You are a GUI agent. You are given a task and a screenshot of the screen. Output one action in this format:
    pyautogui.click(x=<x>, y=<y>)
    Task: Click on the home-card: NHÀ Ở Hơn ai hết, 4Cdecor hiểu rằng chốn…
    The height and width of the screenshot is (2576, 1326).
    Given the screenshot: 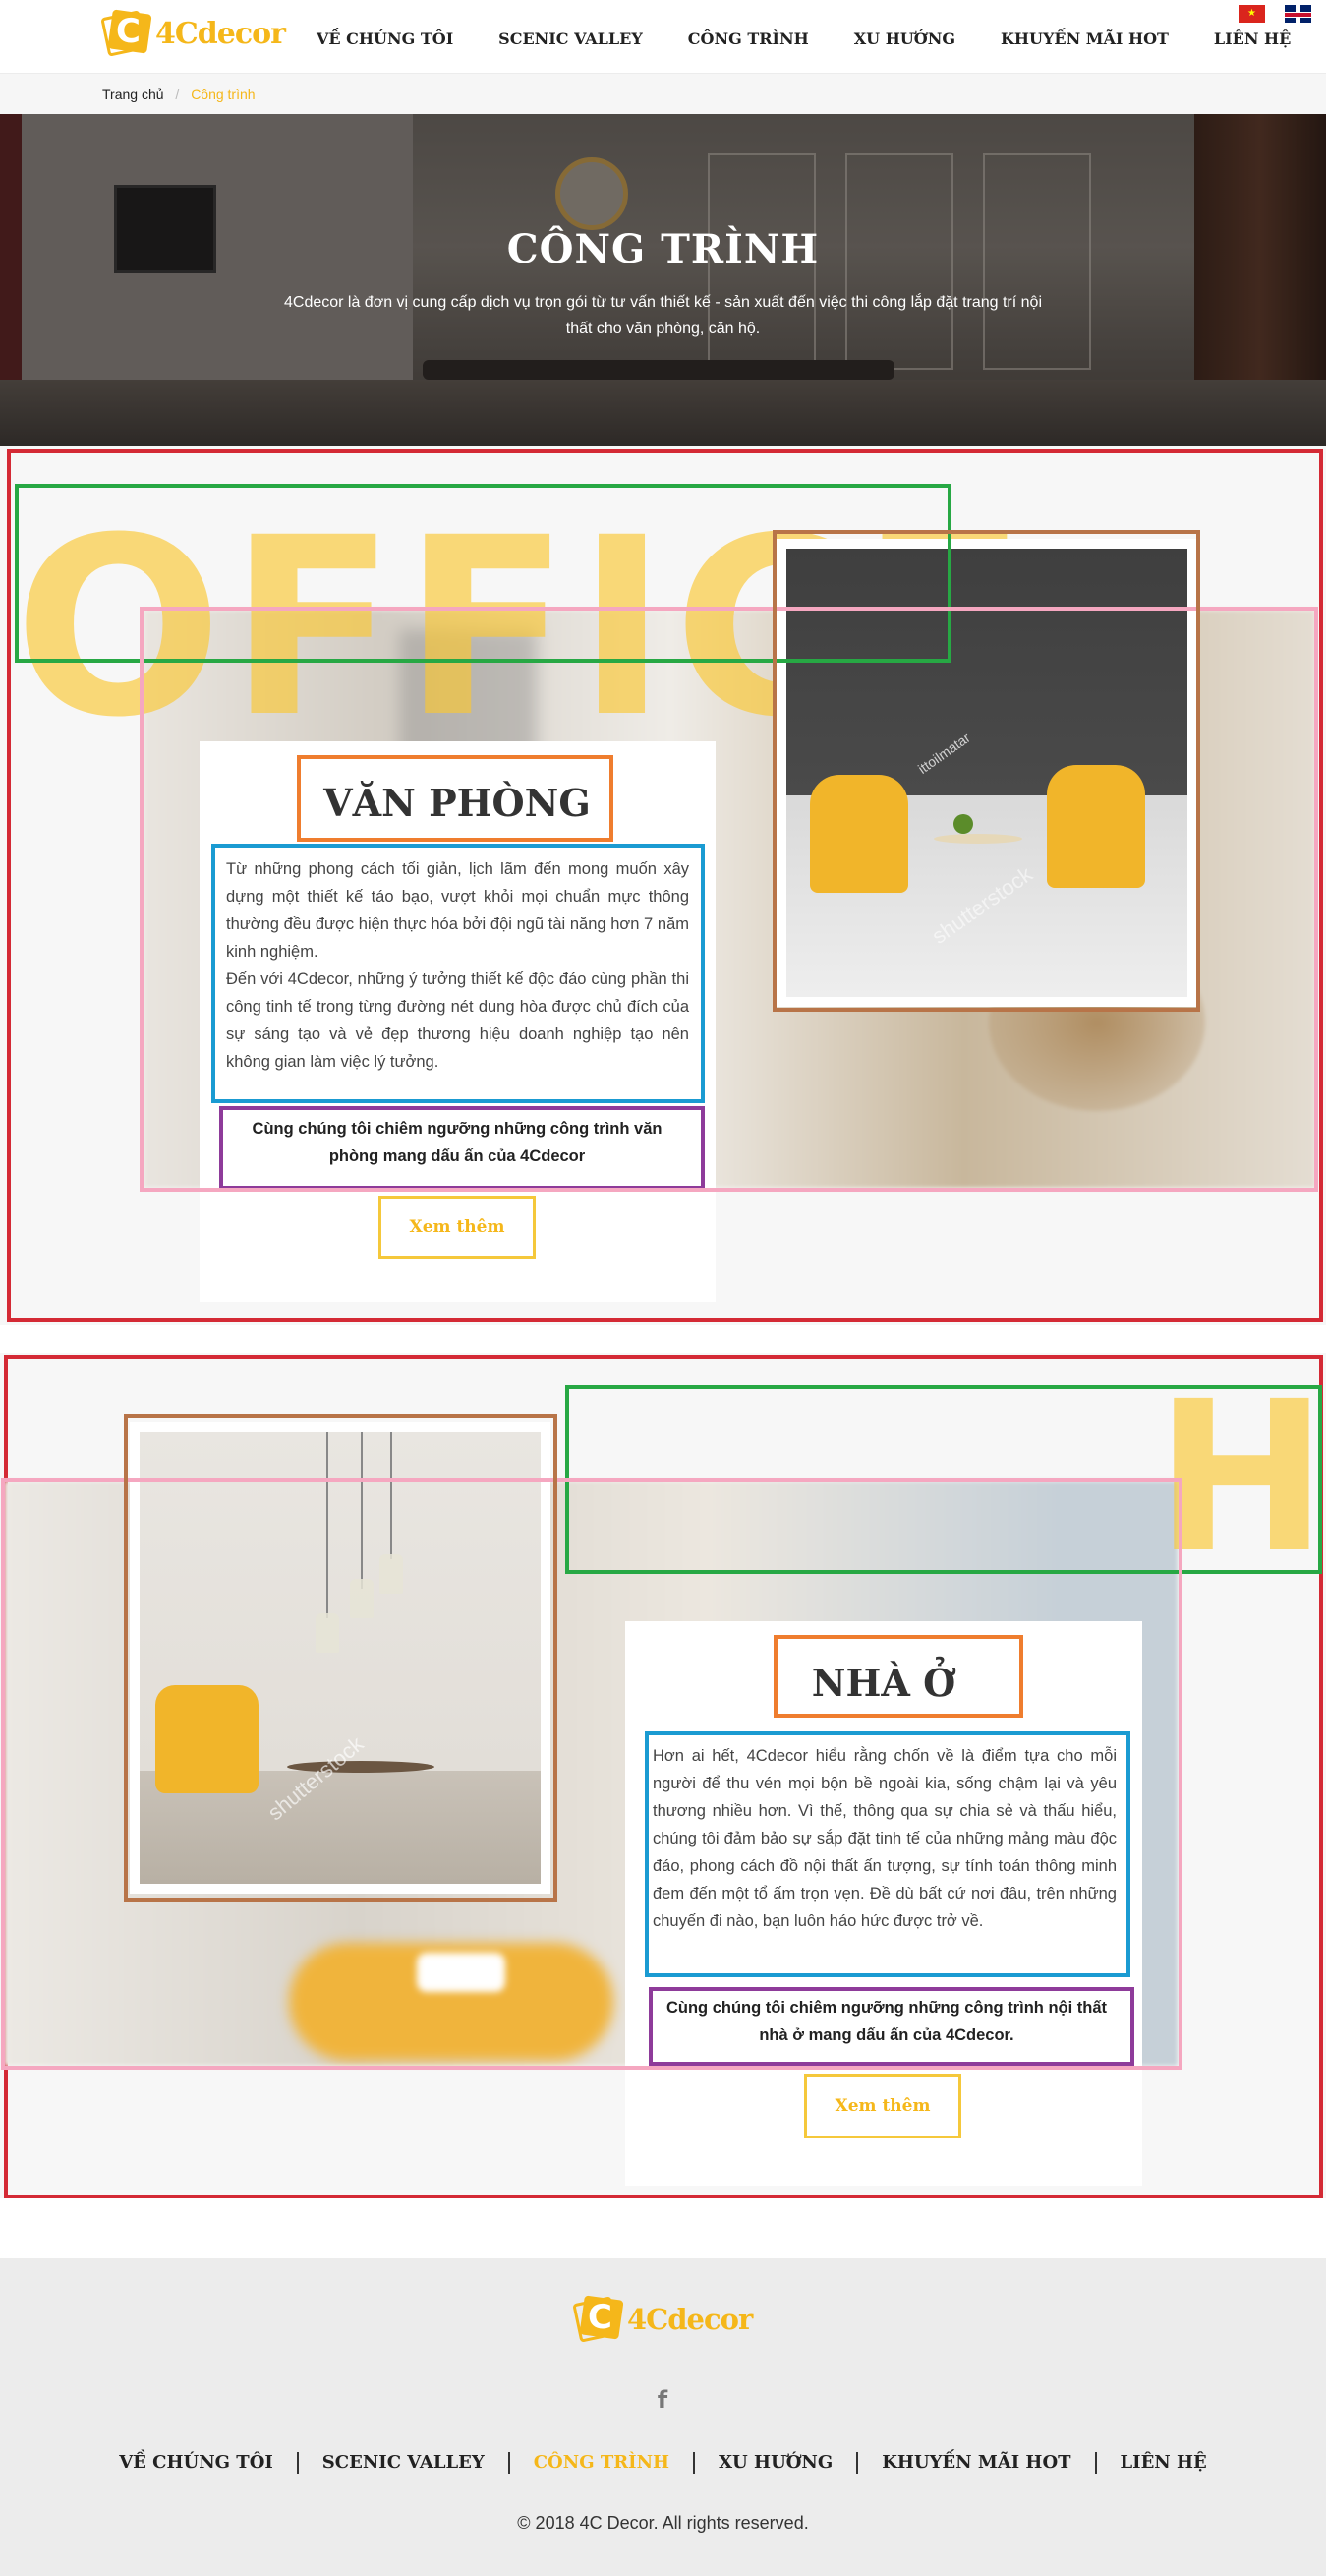 What is the action you would take?
    pyautogui.click(x=883, y=1903)
    